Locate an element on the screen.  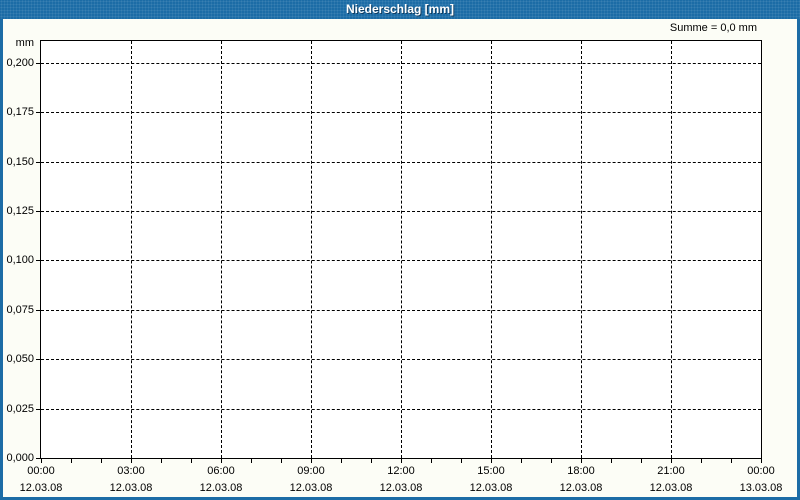
x-time-label: 12:00 is located at coordinates (401, 471).